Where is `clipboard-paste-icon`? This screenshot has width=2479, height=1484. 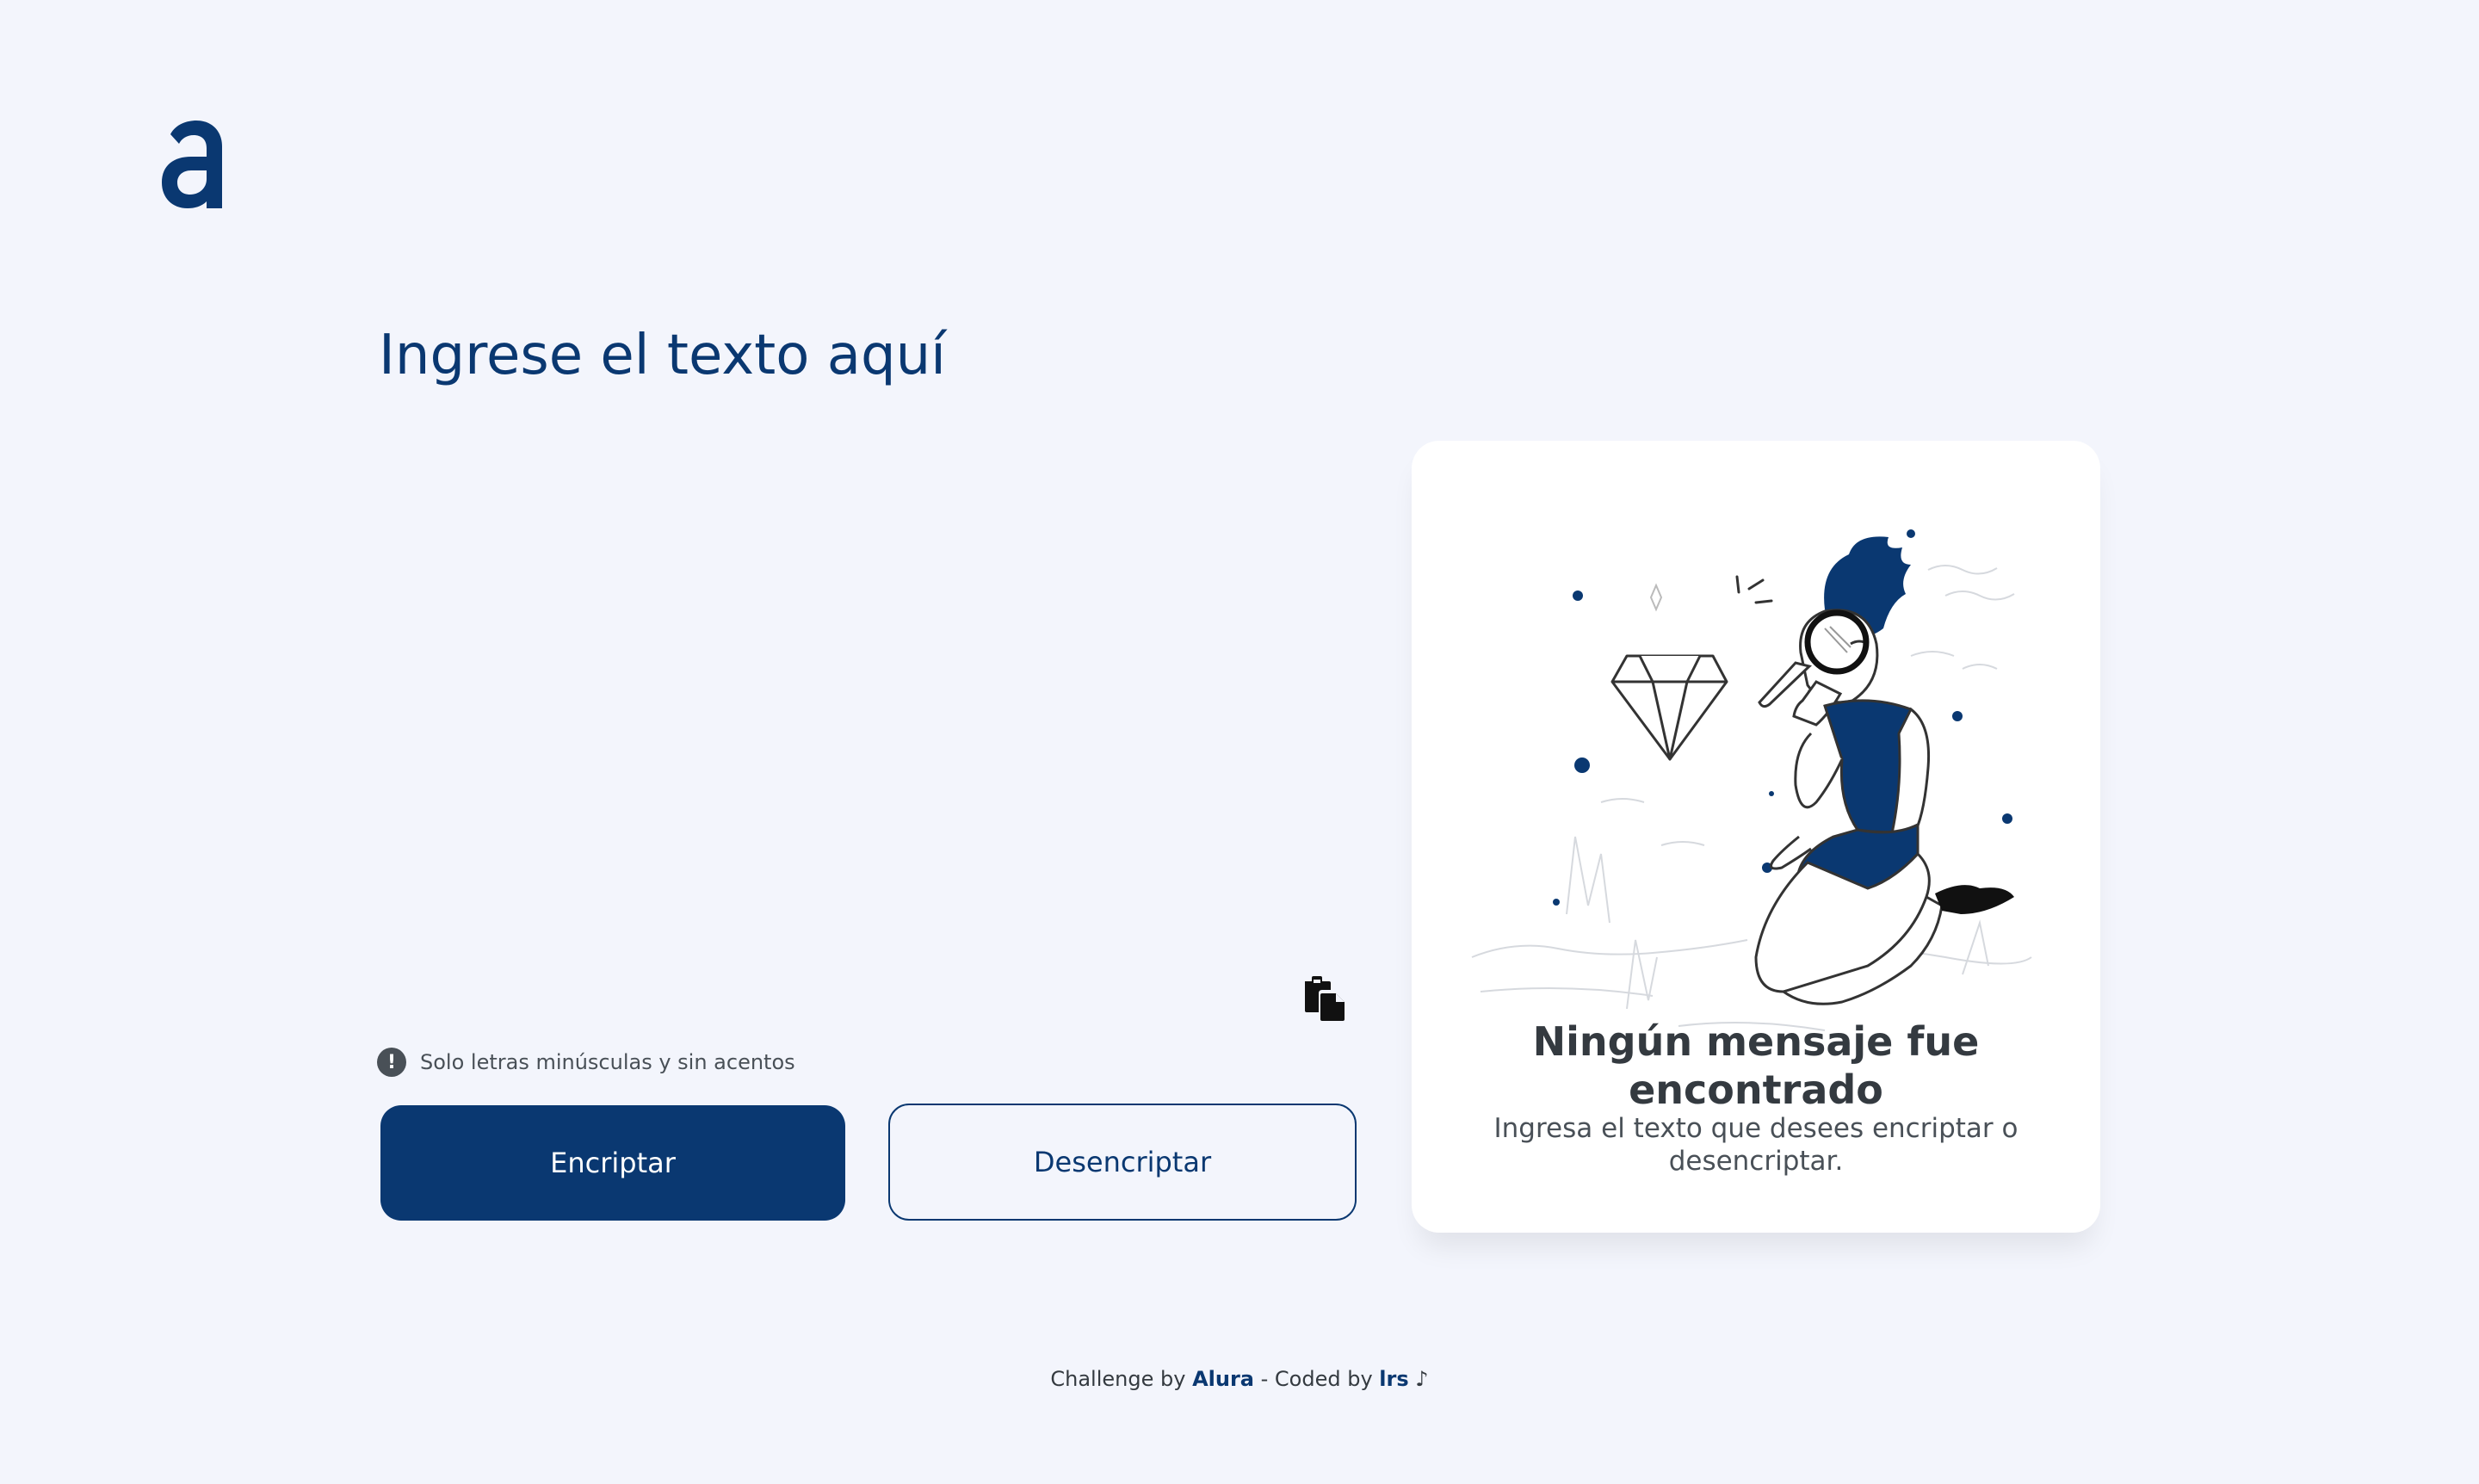
clipboard-paste-icon is located at coordinates (1324, 998).